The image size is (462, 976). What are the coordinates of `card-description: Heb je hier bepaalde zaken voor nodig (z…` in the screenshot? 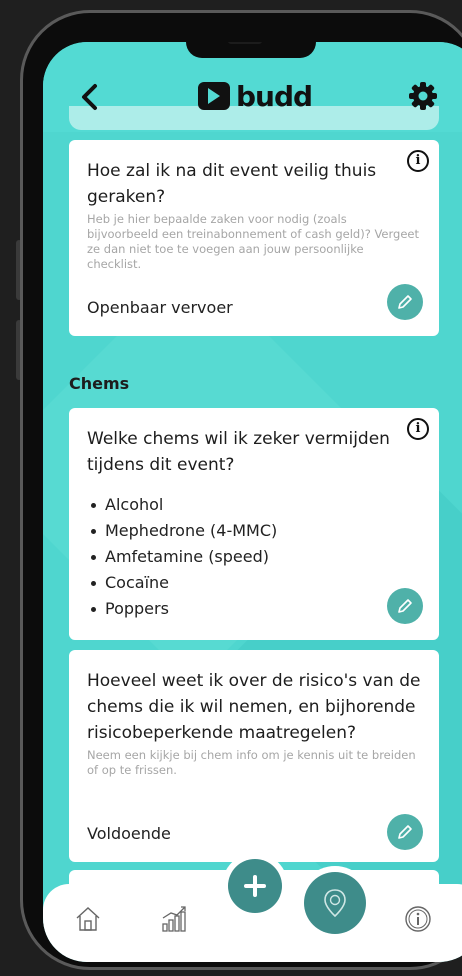 It's located at (253, 241).